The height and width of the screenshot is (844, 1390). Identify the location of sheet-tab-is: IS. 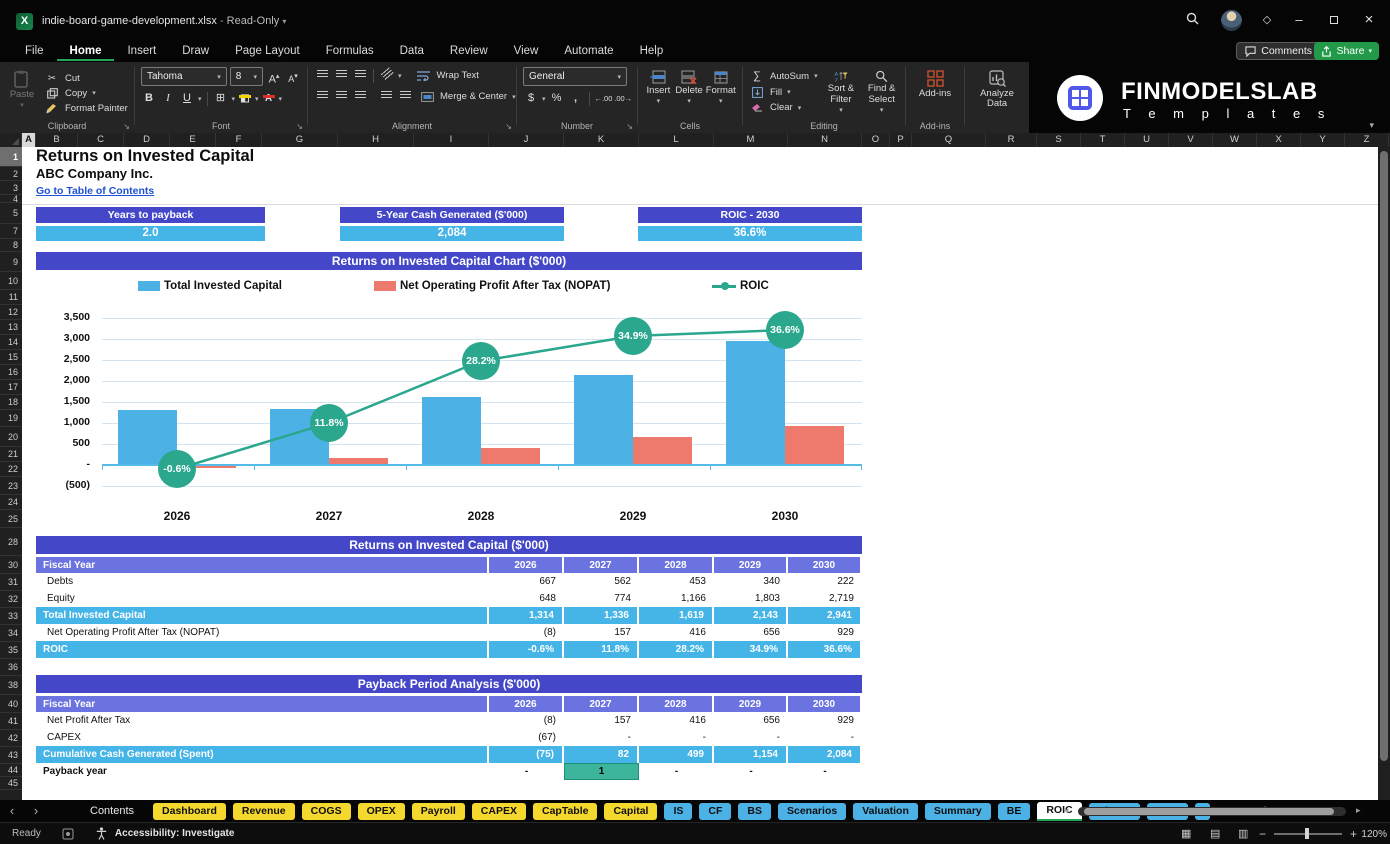
(678, 811).